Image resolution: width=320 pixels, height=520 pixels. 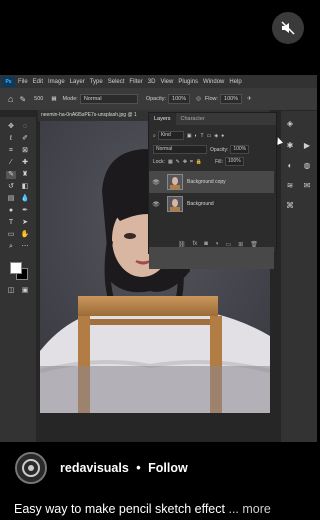 What do you see at coordinates (11, 223) in the screenshot?
I see `type-tool-icon: T` at bounding box center [11, 223].